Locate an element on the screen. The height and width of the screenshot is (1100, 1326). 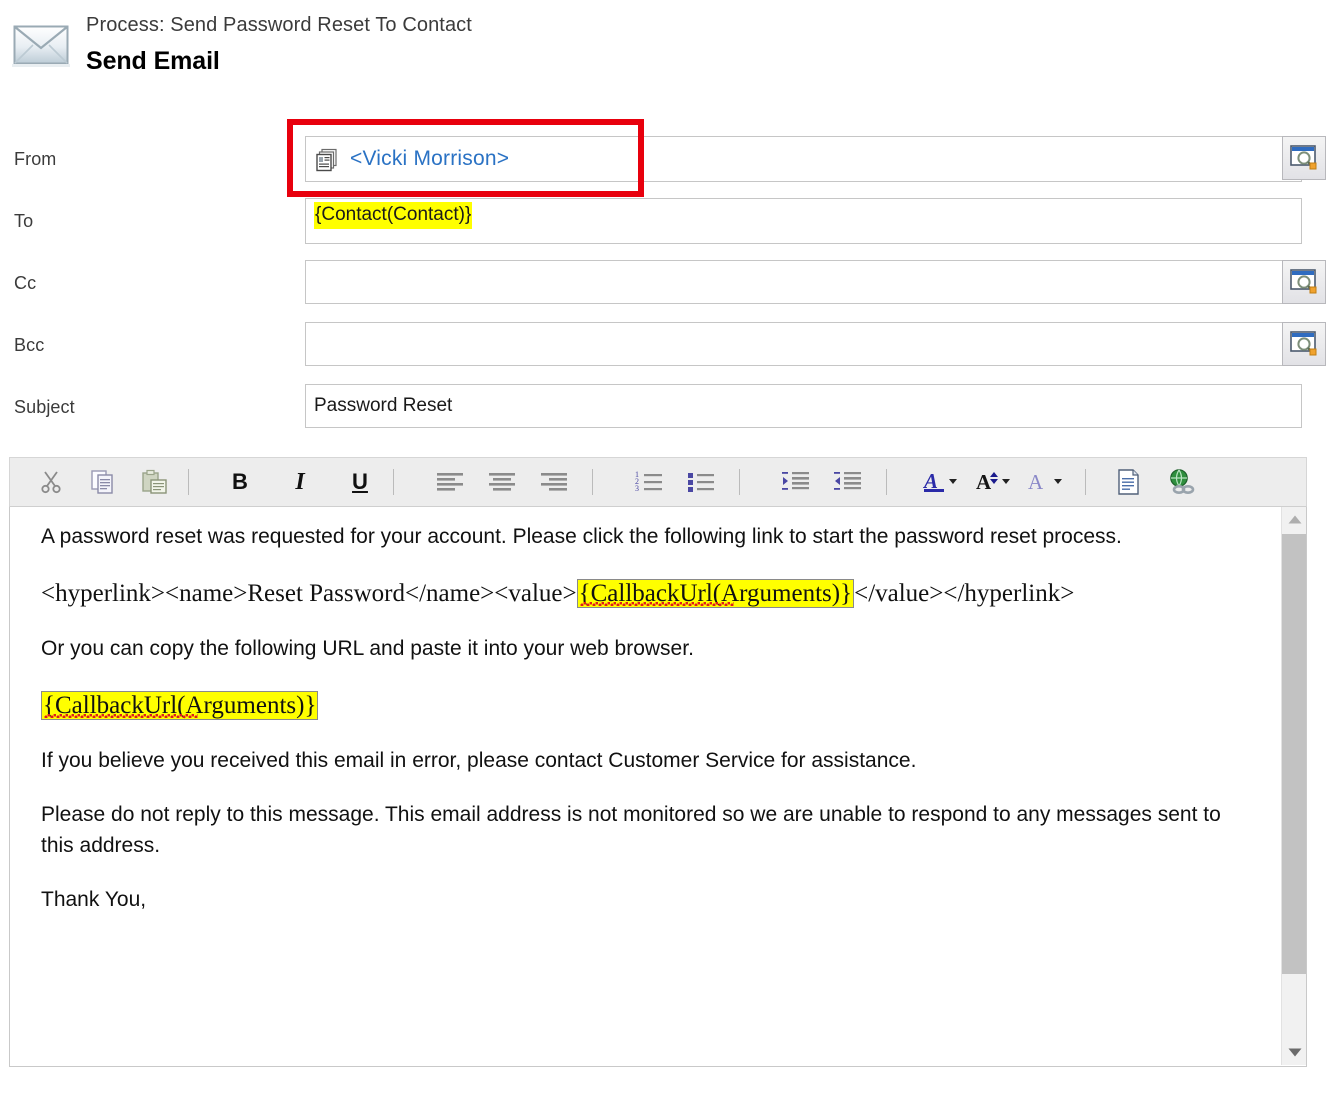
copy-button is located at coordinates (103, 482).